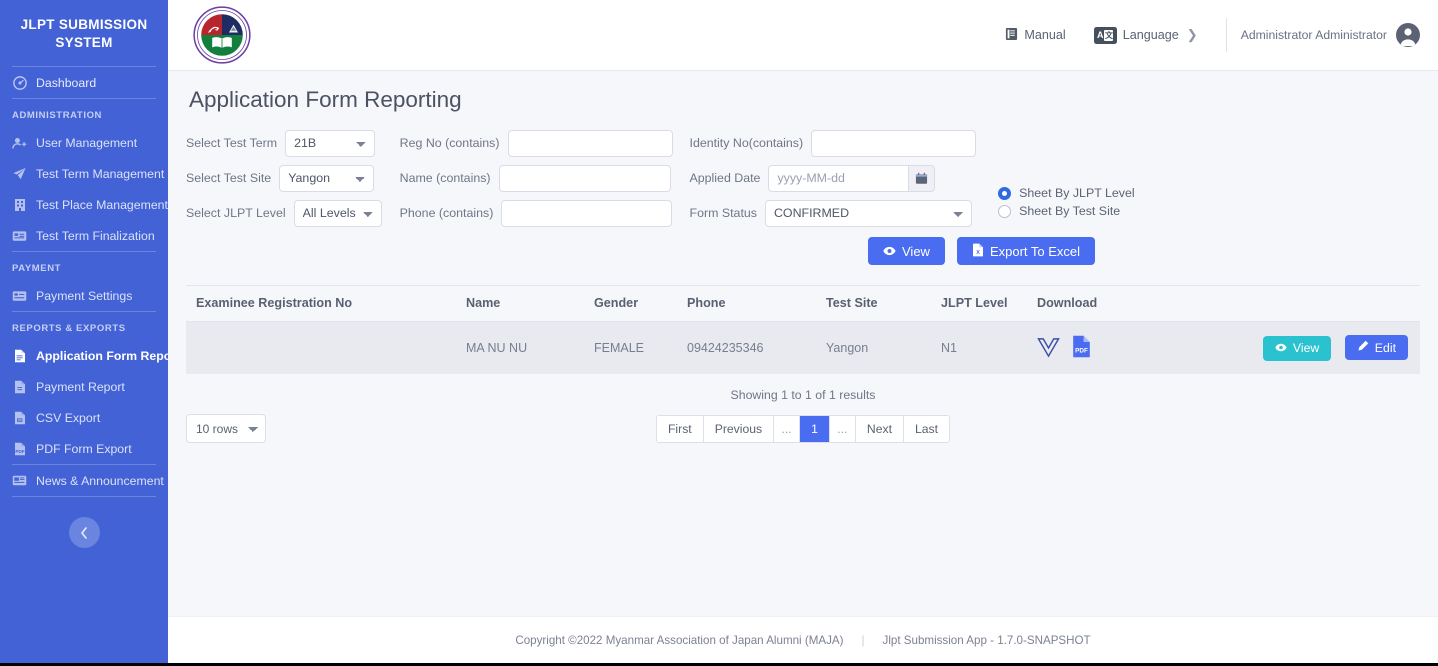 The image size is (1438, 666). Describe the element at coordinates (587, 213) in the screenshot. I see `input-phone` at that location.